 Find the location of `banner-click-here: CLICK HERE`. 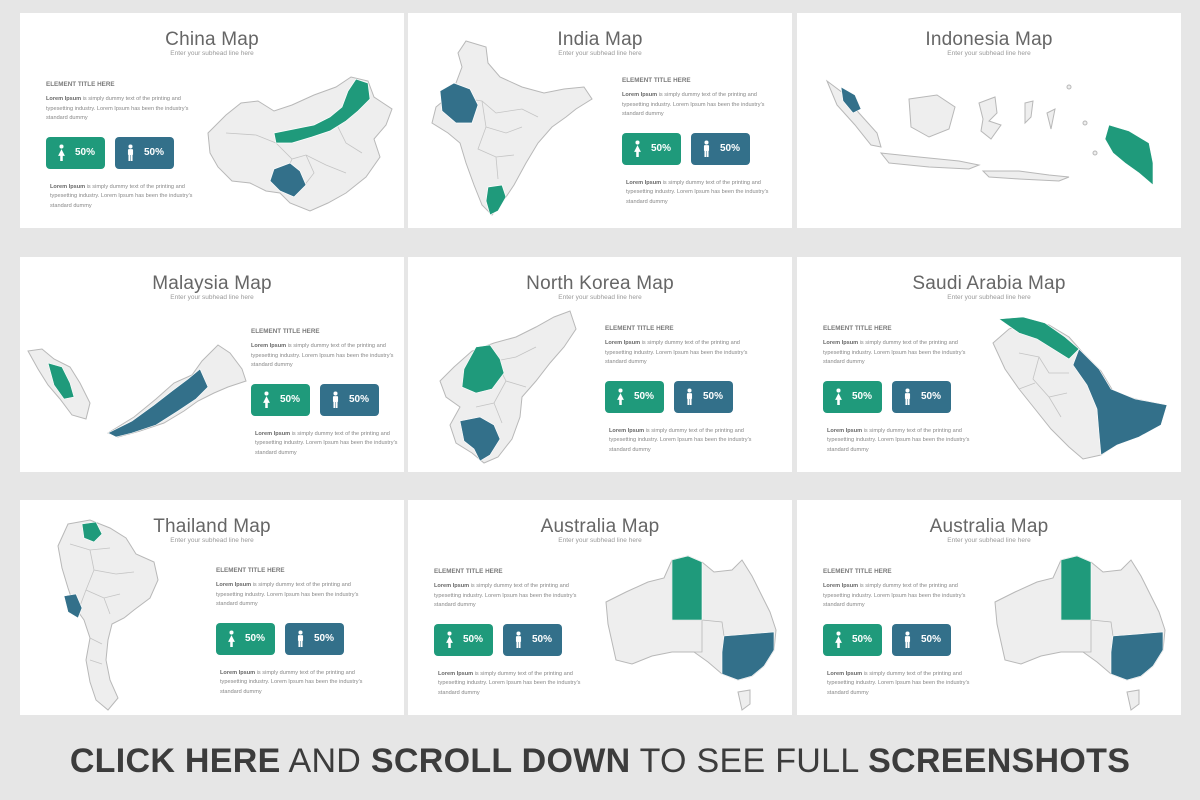

banner-click-here: CLICK HERE is located at coordinates (175, 761).